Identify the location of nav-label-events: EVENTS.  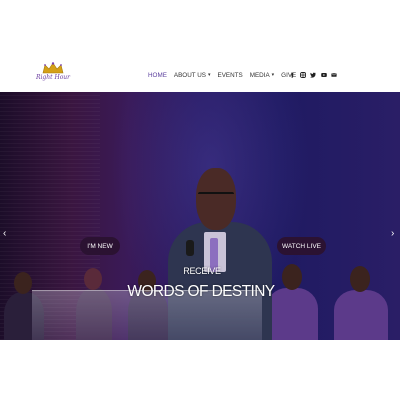
(230, 75).